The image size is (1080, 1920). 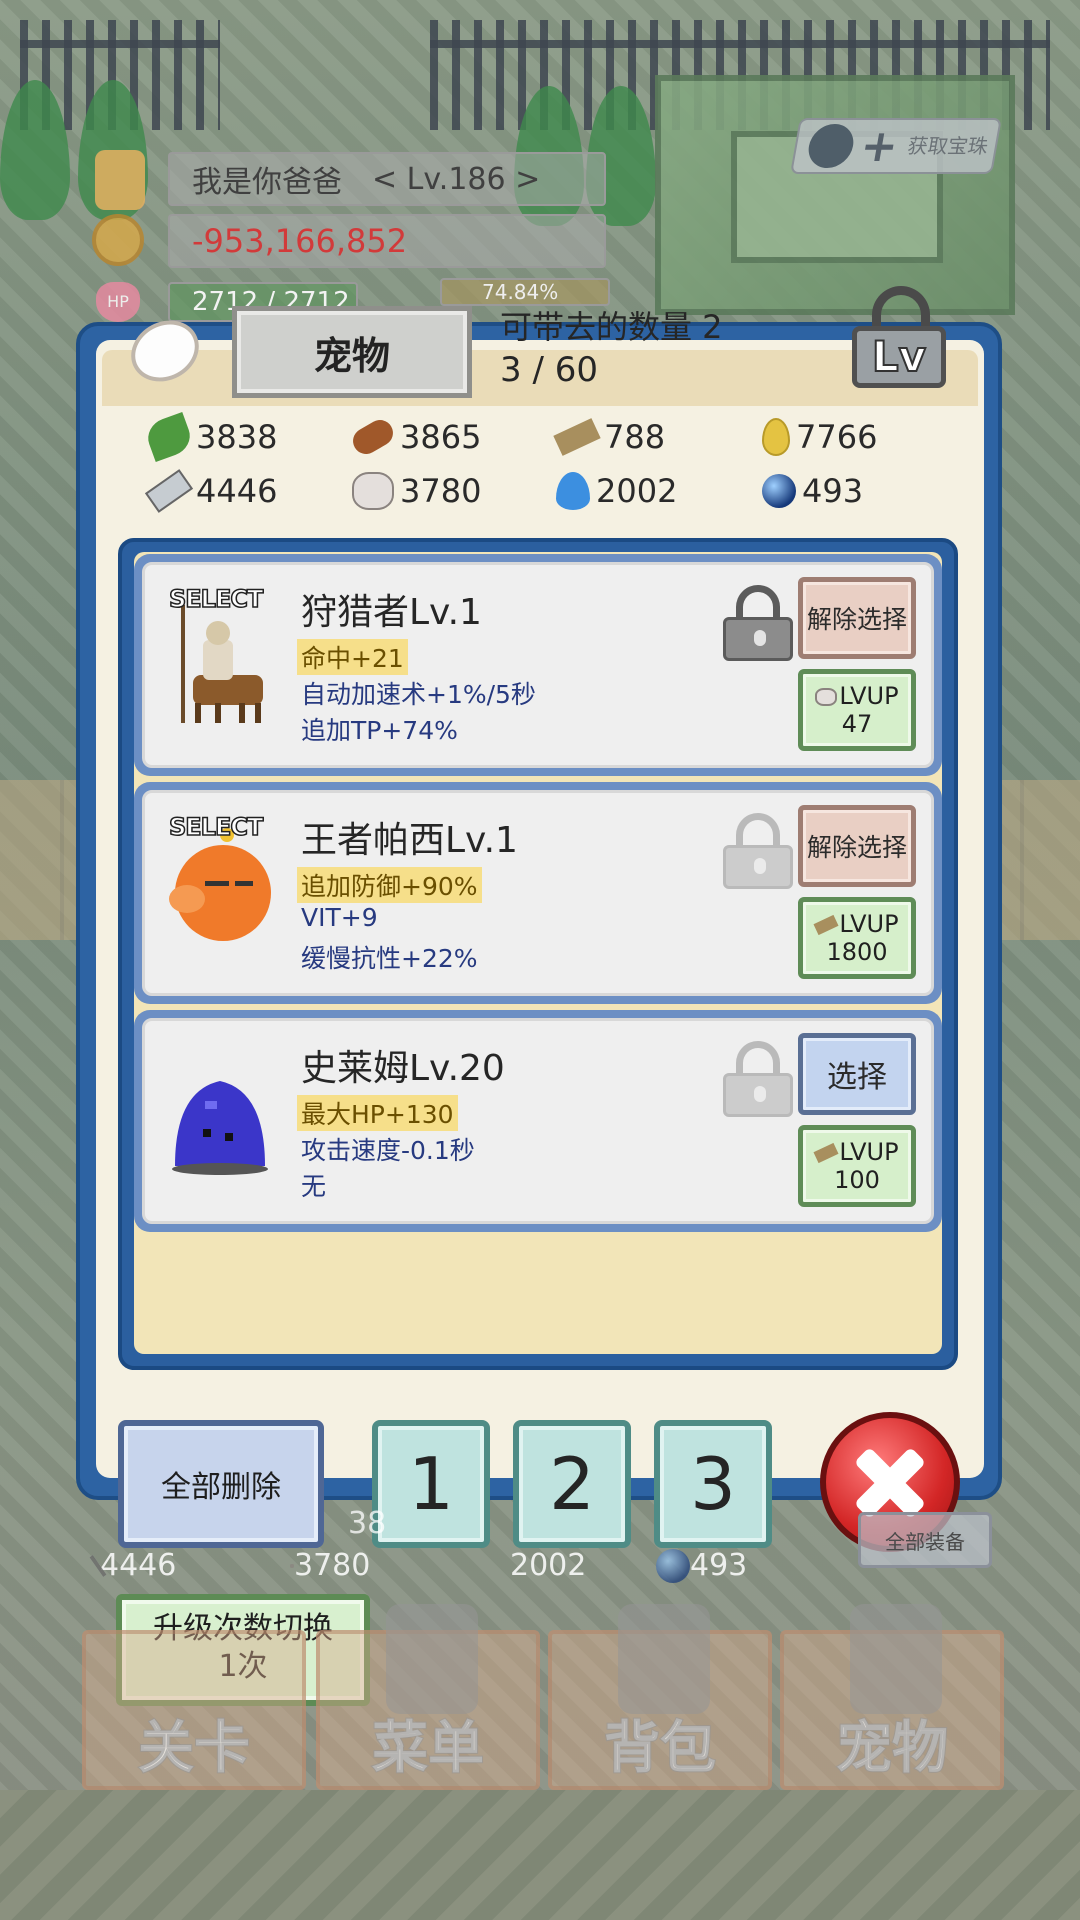 I want to click on player-avatar, so click(x=120, y=180).